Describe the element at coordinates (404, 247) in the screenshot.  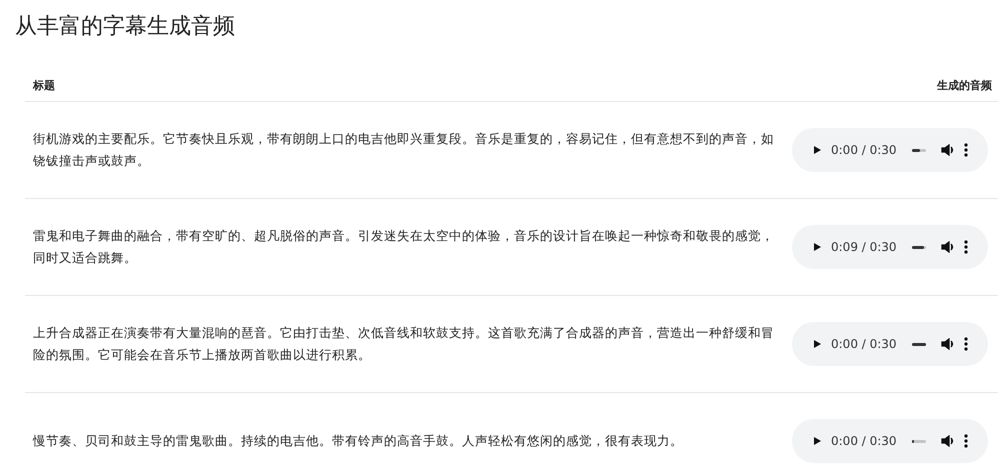
I see `caption-text: 雷鬼和电子舞曲的融合，带有空旷的、超凡脱俗的声音。引发迷失在太空中的体验，音乐的设计旨在唤起一种惊奇和敬畏的感觉，同时又适合跳舞。` at that location.